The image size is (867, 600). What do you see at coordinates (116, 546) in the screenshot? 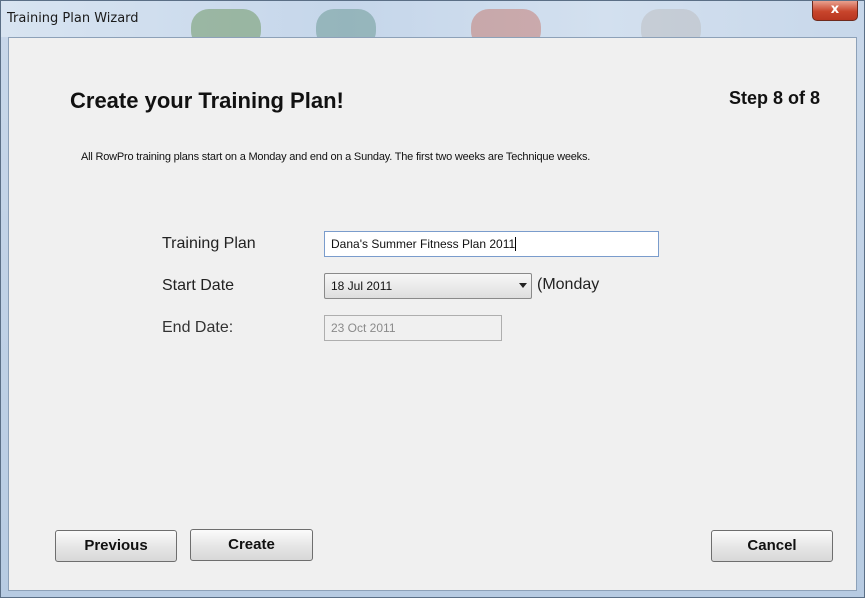
I see `previous-button: Previous` at bounding box center [116, 546].